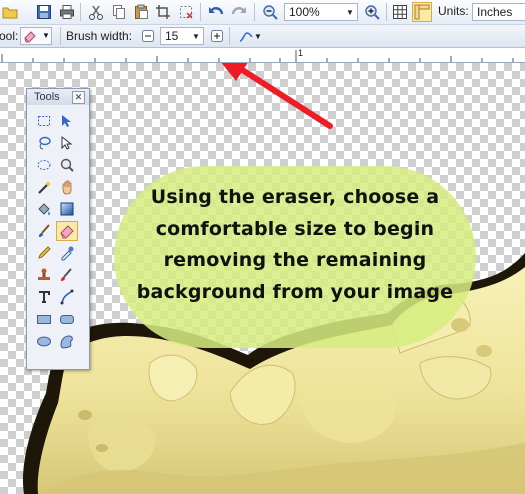 The height and width of the screenshot is (494, 525). I want to click on antialiasing-icon, so click(246, 37).